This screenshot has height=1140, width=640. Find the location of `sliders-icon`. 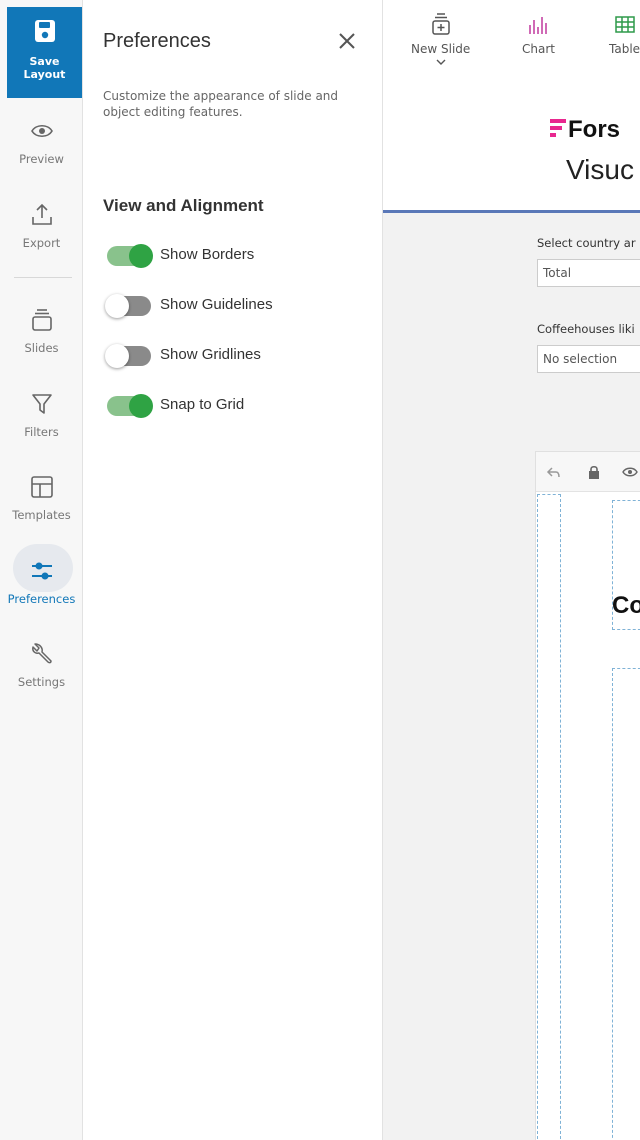

sliders-icon is located at coordinates (42, 571).